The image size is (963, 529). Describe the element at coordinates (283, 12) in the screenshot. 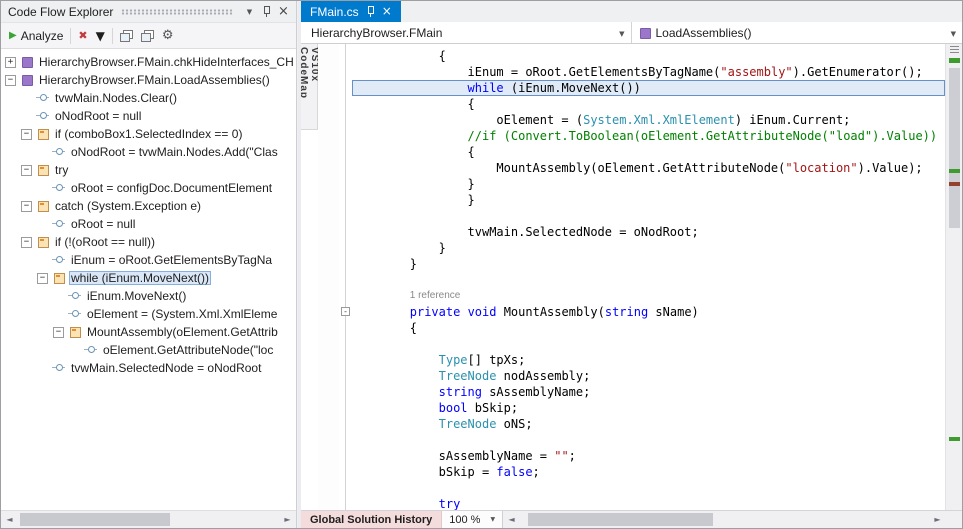

I see `close-panel-button: ×` at that location.